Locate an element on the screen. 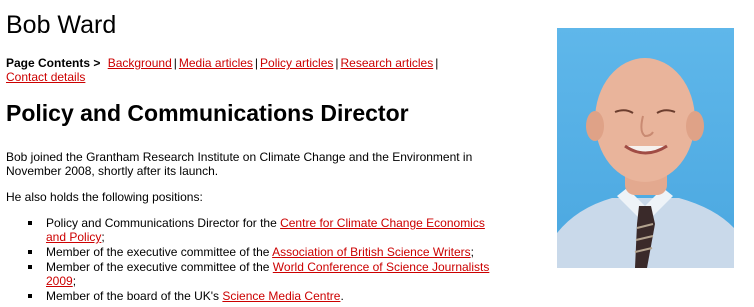 Image resolution: width=754 pixels, height=307 pixels. nav-link-policy-articles: Policy articles is located at coordinates (296, 63).